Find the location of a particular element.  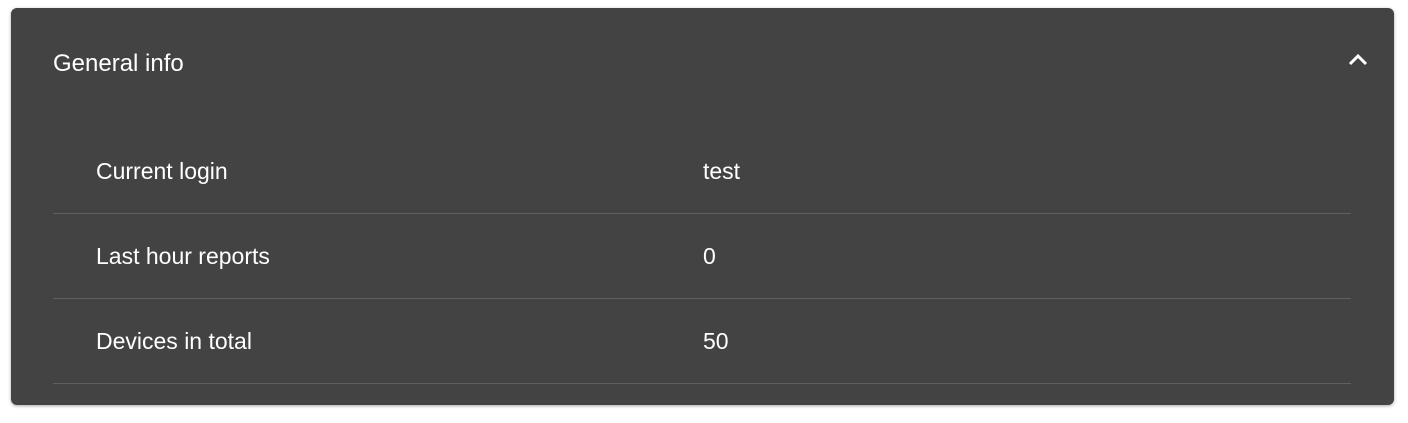

row-label: Last hour reports is located at coordinates (183, 256).